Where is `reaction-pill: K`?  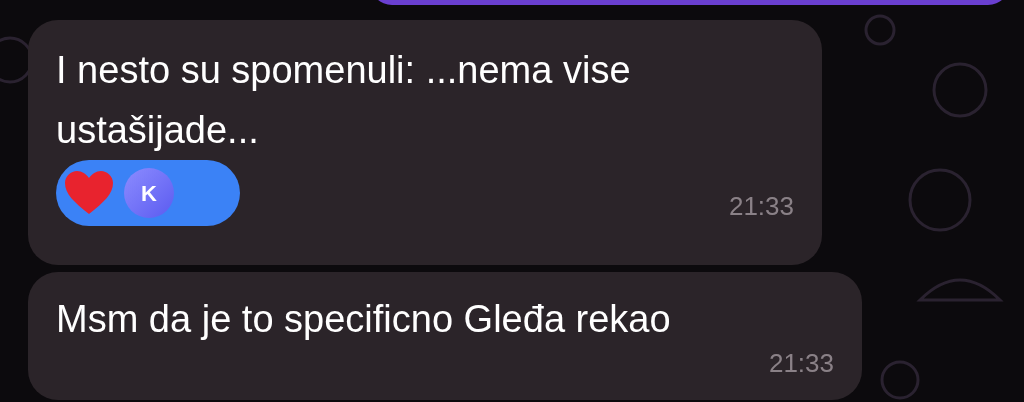
reaction-pill: K is located at coordinates (148, 193).